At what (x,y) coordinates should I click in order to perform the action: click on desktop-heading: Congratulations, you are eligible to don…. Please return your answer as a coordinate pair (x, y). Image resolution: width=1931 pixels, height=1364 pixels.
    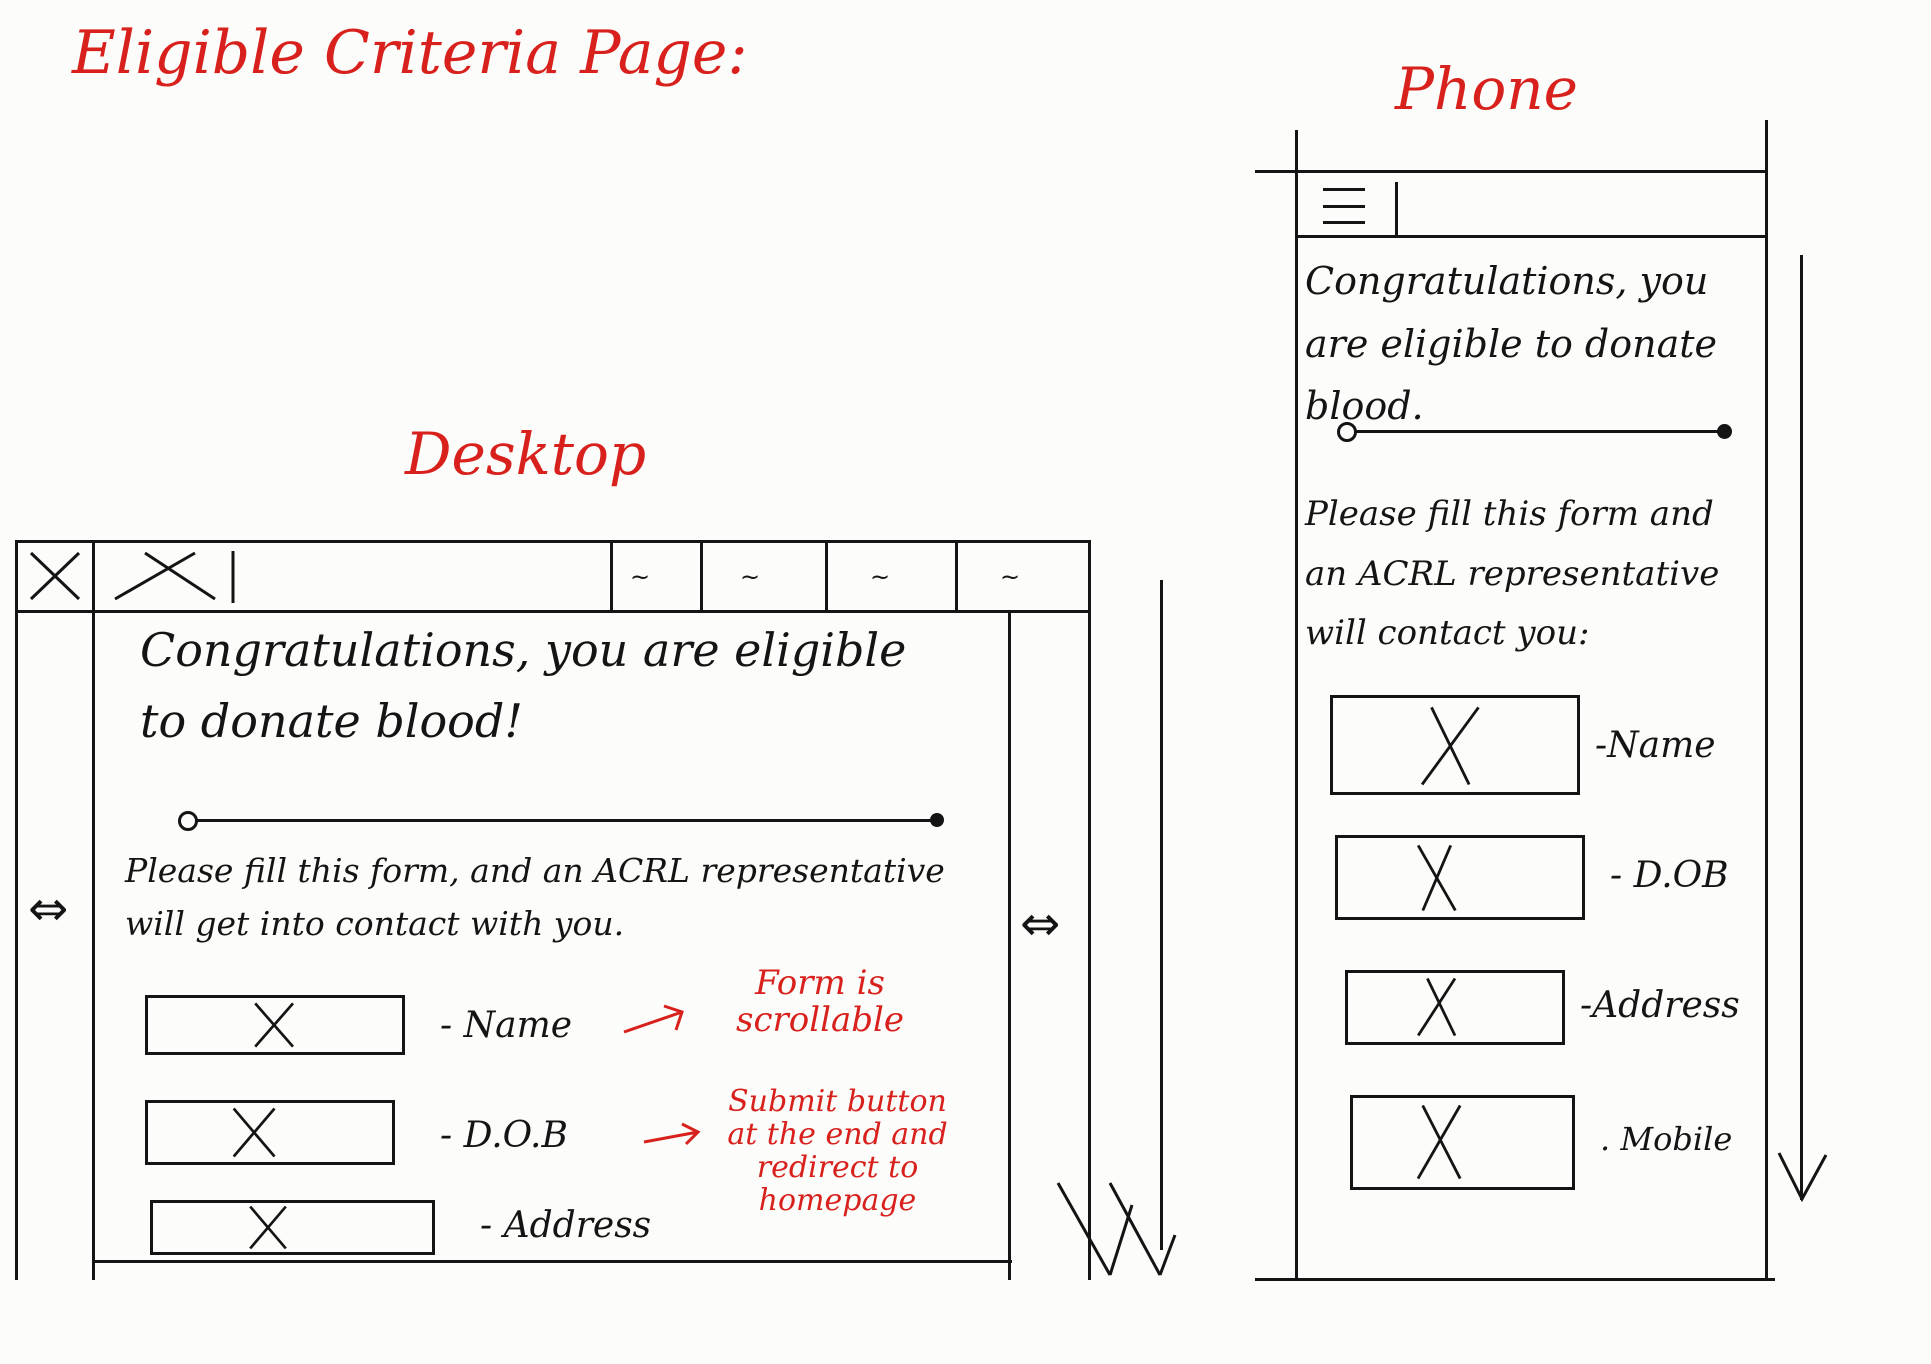
    Looking at the image, I should click on (523, 686).